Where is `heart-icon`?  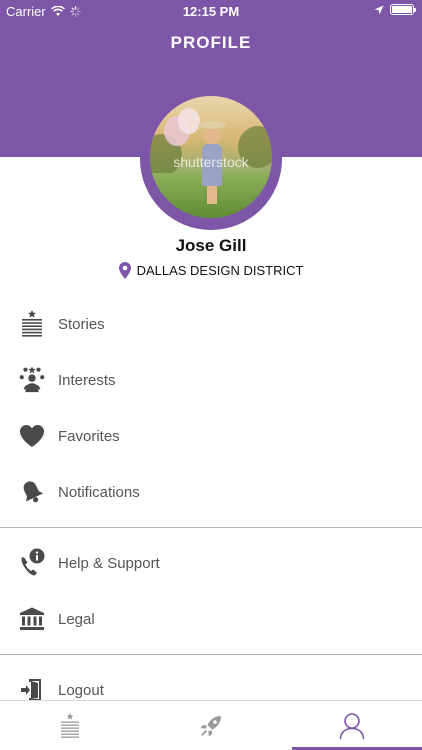 heart-icon is located at coordinates (32, 436).